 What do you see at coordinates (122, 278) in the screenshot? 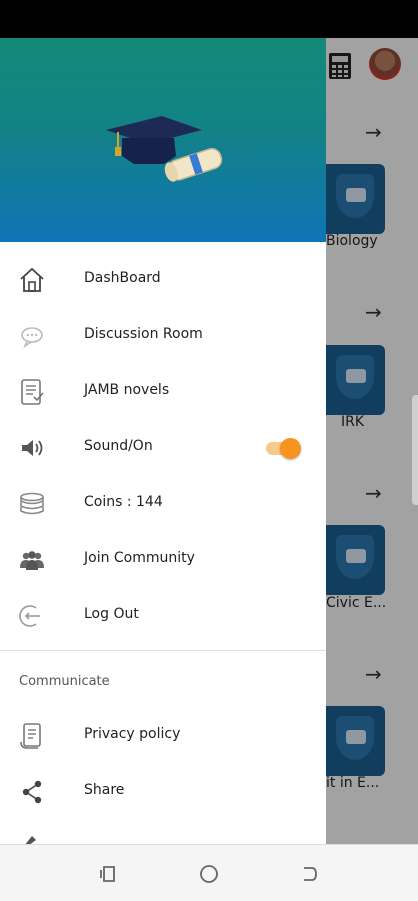
I see `menu-item-label: DashBoard` at bounding box center [122, 278].